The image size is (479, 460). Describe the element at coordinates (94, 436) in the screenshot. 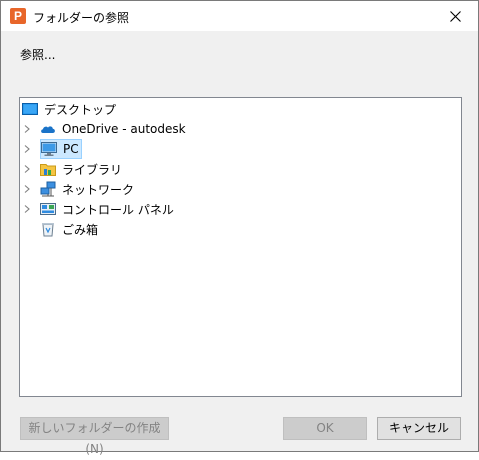

I see `new-folder-button: 新しいフォルダーの作成(N)` at that location.